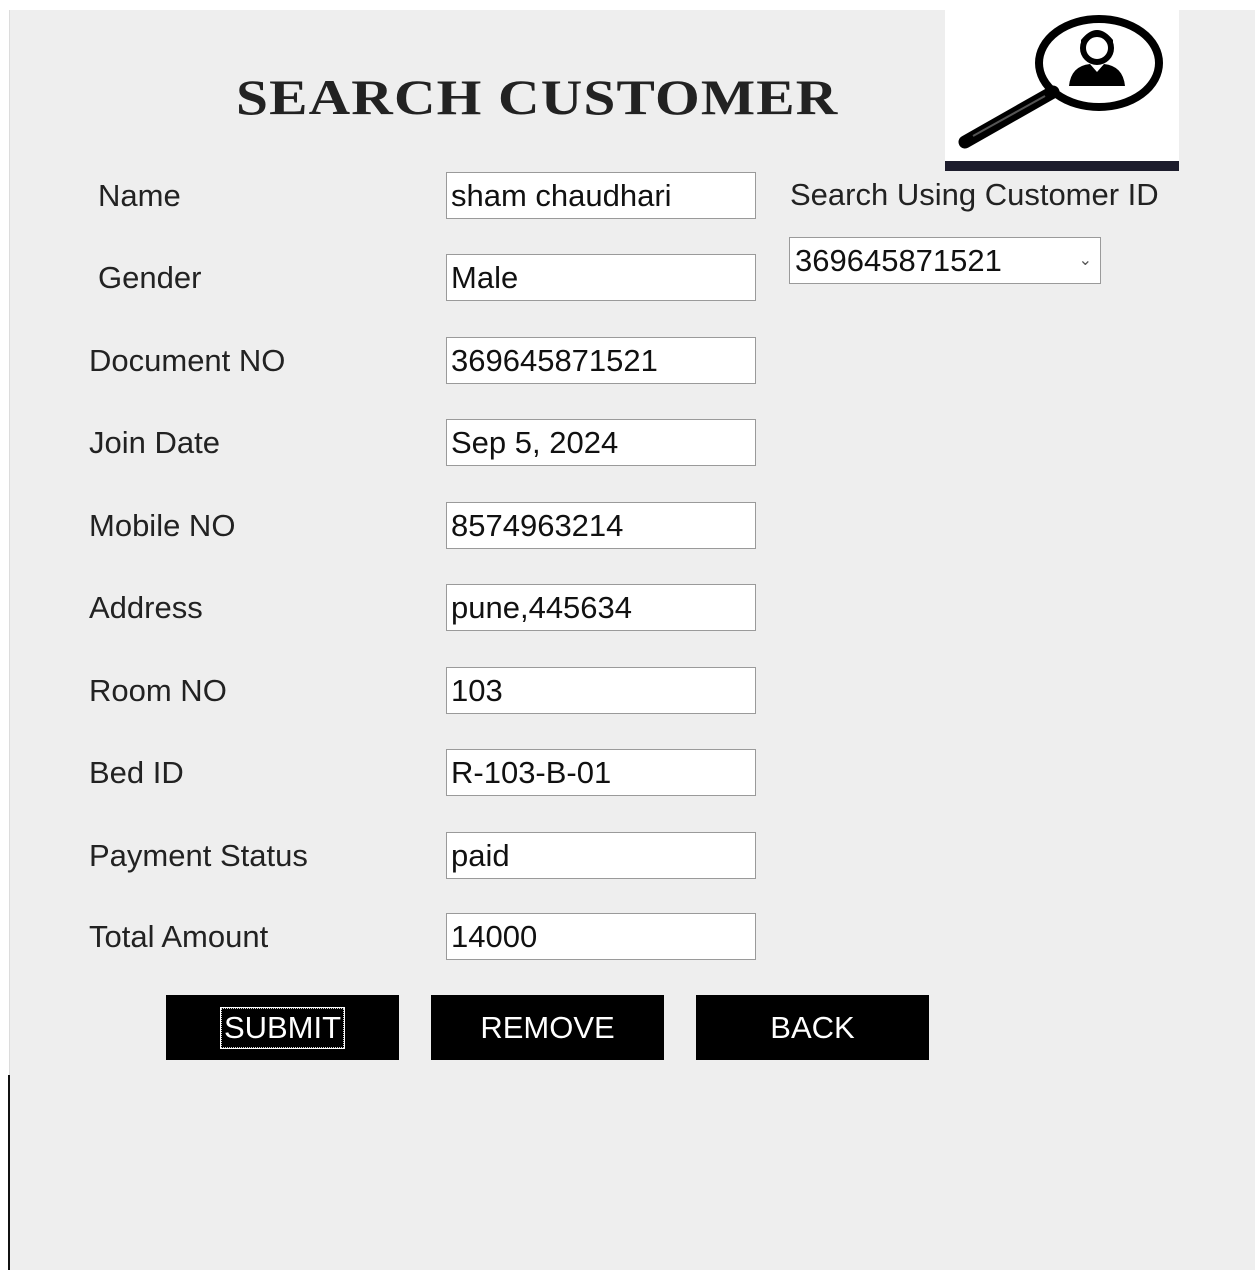 The image size is (1255, 1270). I want to click on submit-button: SUBMIT, so click(282, 1027).